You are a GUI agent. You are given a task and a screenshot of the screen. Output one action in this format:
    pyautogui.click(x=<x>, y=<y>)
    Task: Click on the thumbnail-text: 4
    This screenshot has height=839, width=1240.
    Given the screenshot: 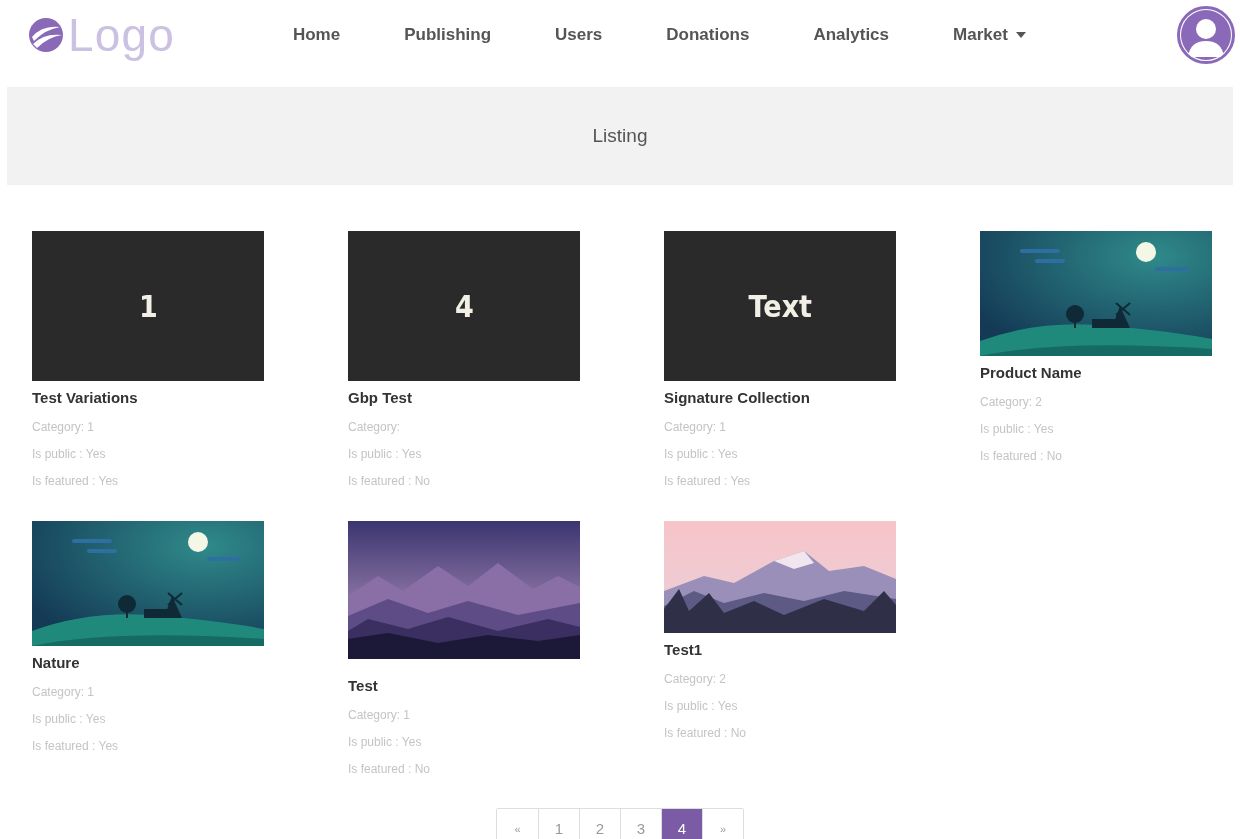 What is the action you would take?
    pyautogui.click(x=464, y=306)
    